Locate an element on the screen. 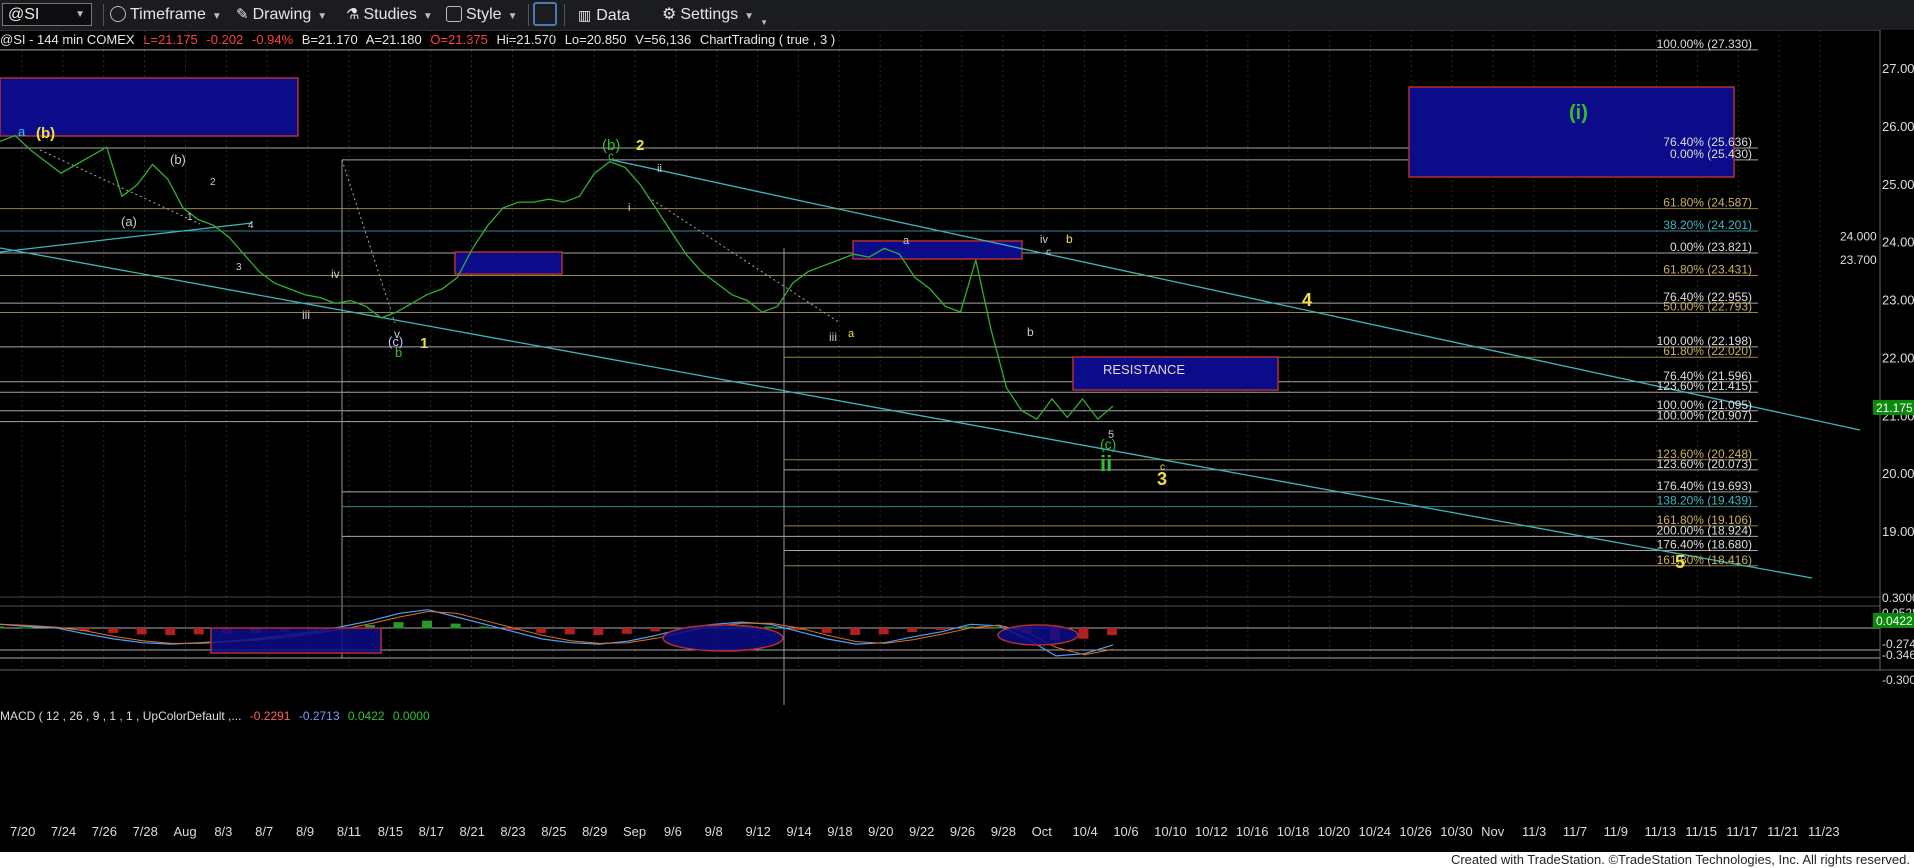 The width and height of the screenshot is (1914, 868). timeframe-menu: Timeframe ▼ is located at coordinates (166, 15).